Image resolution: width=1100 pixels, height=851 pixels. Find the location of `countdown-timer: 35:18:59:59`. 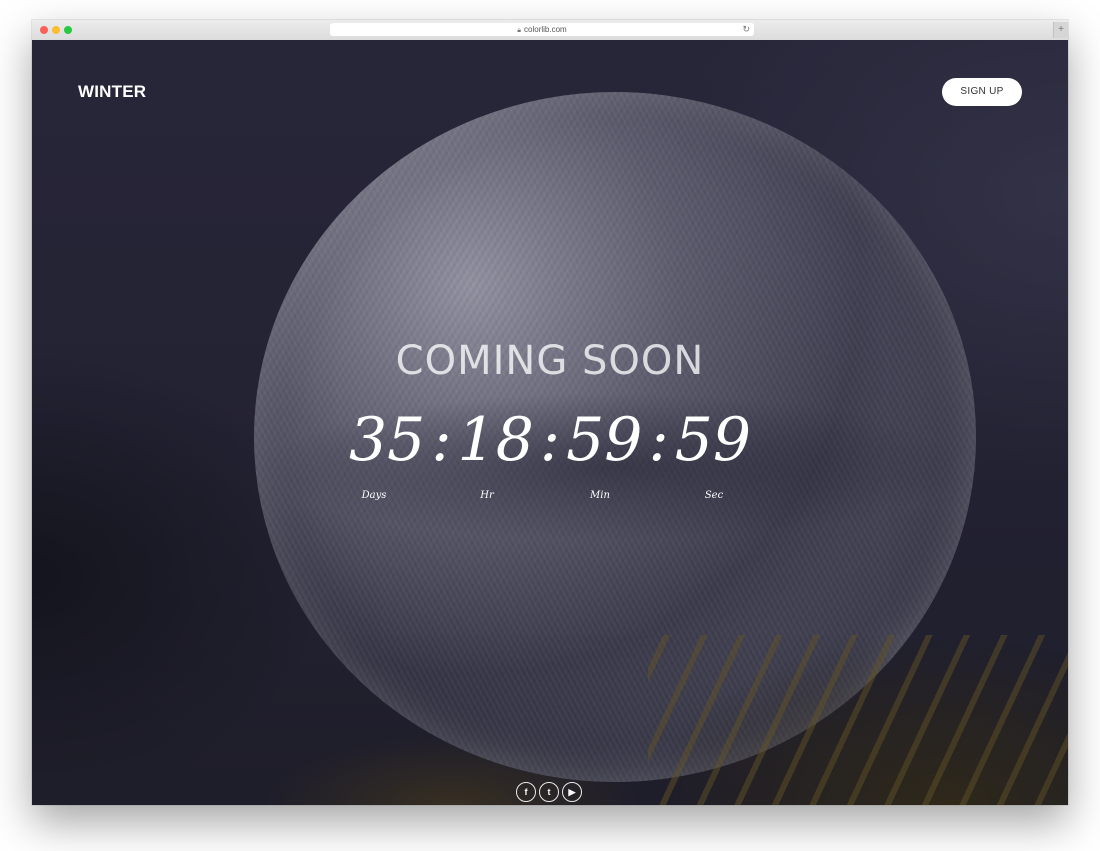

countdown-timer: 35:18:59:59 is located at coordinates (550, 440).